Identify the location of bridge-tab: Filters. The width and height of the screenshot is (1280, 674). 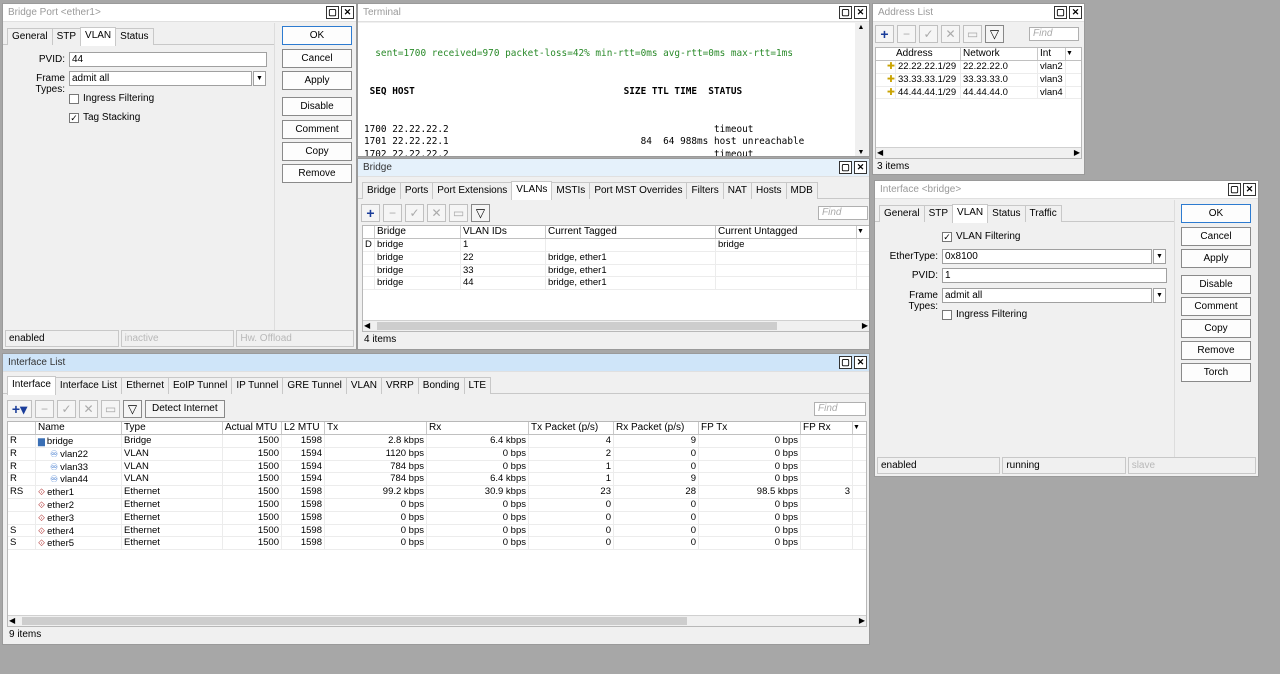
(705, 190).